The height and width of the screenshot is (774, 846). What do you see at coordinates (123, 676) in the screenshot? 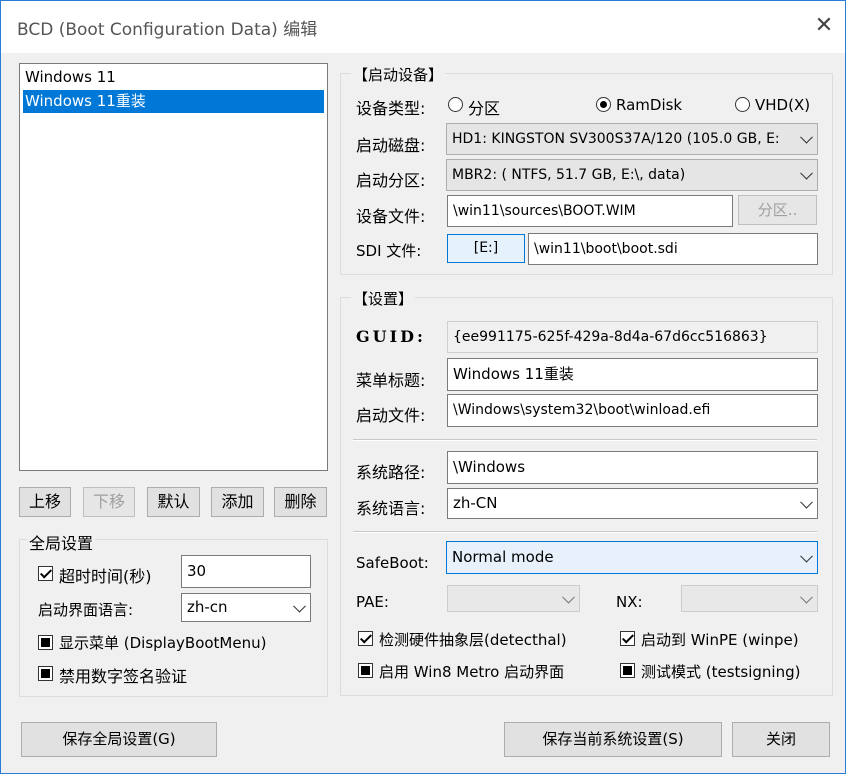
I see `disable-signature-label: 禁用数字签名验证` at bounding box center [123, 676].